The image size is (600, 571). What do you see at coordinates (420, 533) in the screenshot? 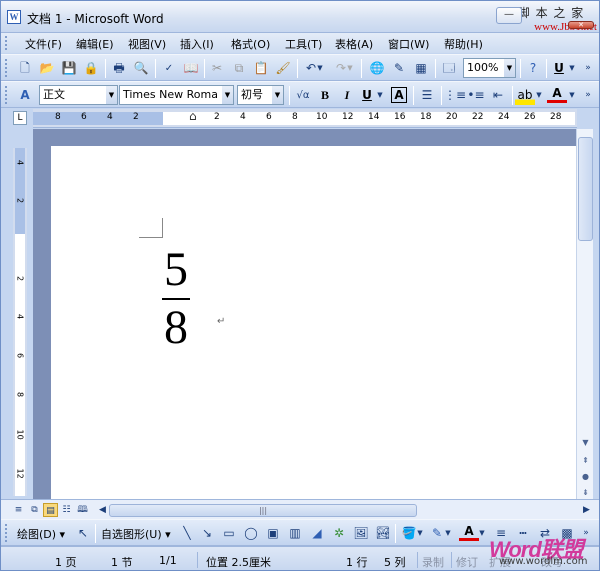
I see `fill-color-dropdown-icon: ▼` at bounding box center [420, 533].